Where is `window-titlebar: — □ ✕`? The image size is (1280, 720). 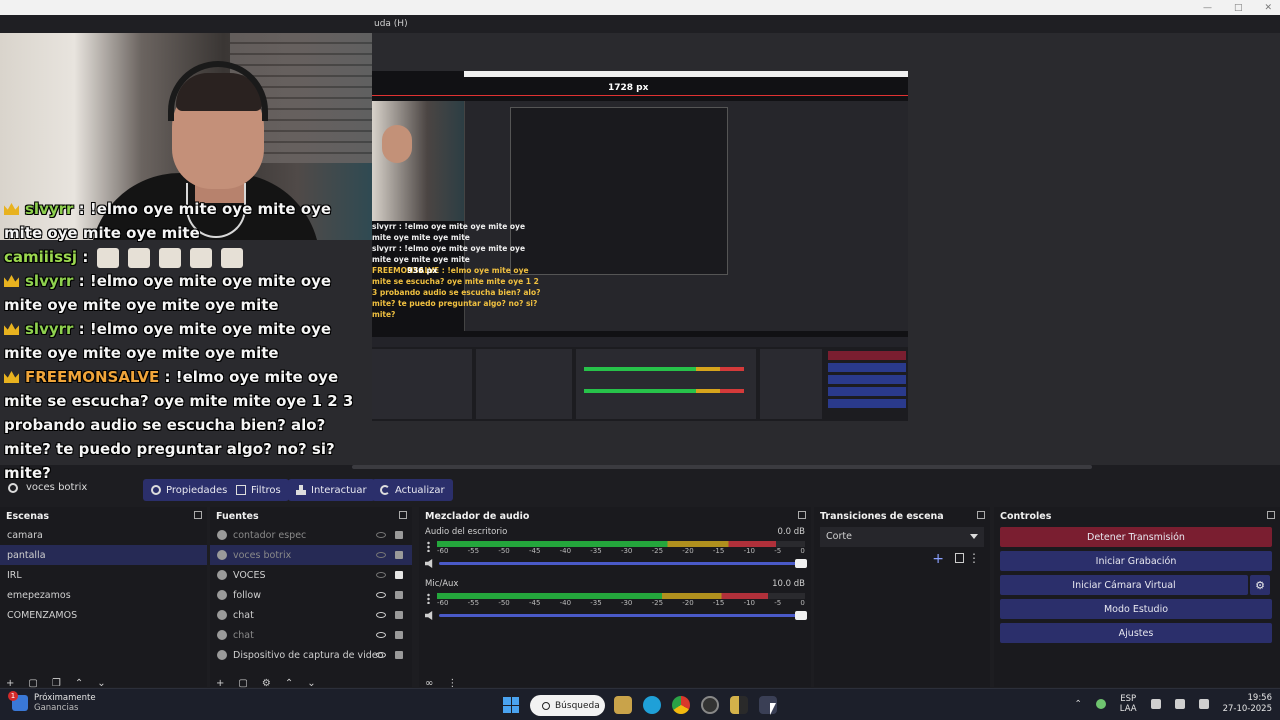 window-titlebar: — □ ✕ is located at coordinates (640, 7).